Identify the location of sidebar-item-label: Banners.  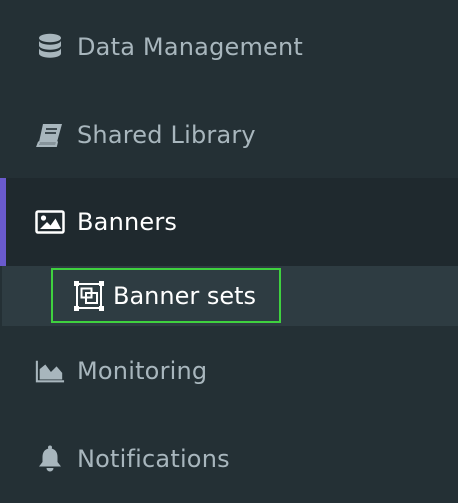
(127, 222).